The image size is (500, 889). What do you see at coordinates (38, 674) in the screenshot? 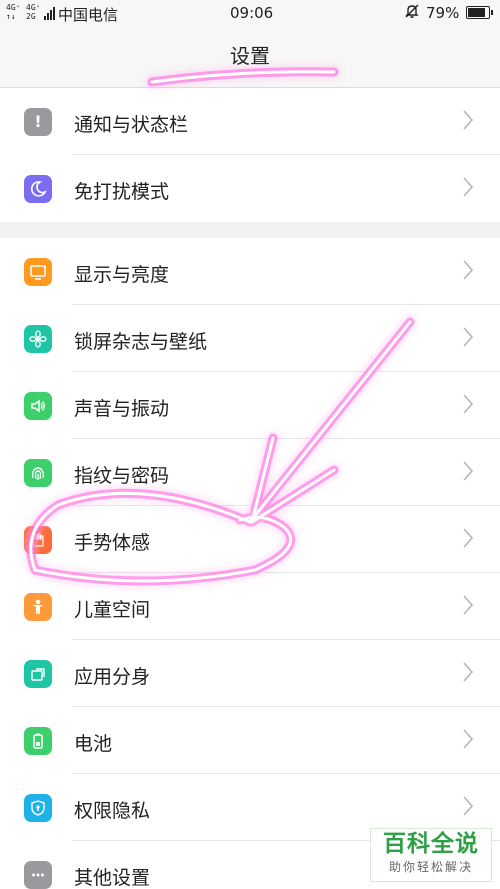
I see `app-clone-icon` at bounding box center [38, 674].